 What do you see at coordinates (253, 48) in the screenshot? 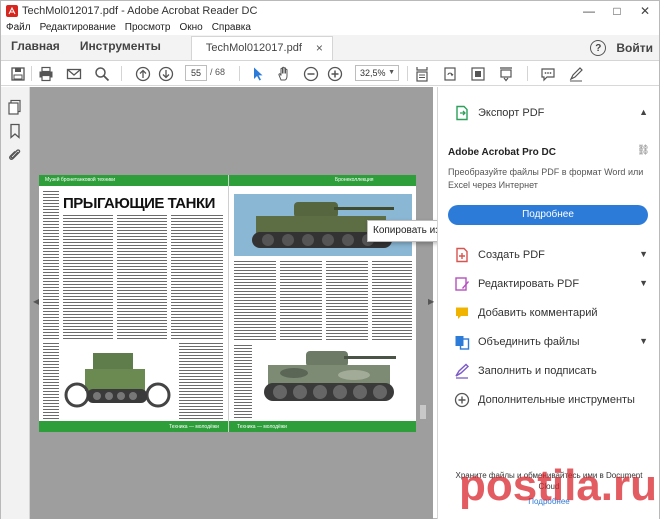
I see `document-tab-label: TechMol012017.pdf` at bounding box center [253, 48].